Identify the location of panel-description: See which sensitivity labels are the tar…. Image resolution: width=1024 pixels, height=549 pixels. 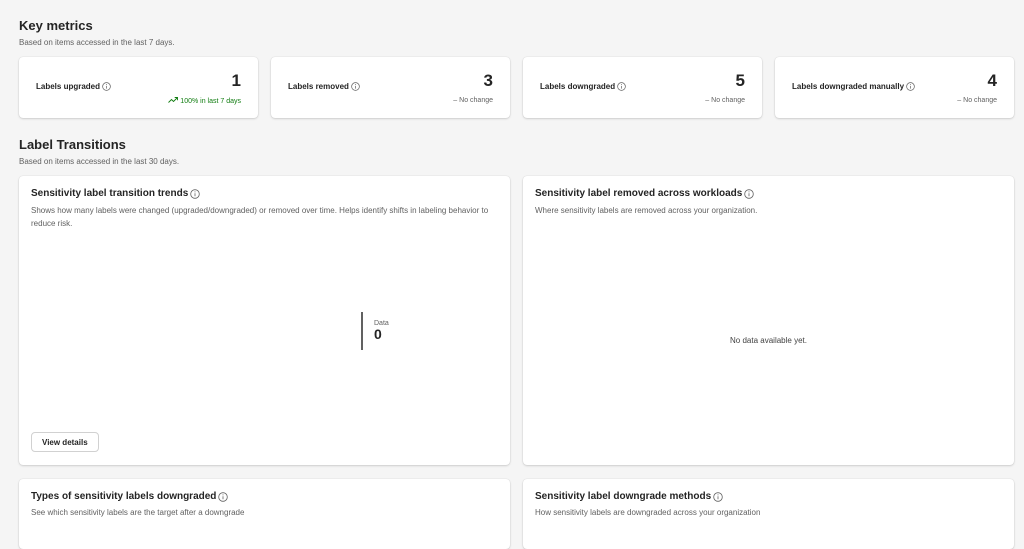
(138, 512).